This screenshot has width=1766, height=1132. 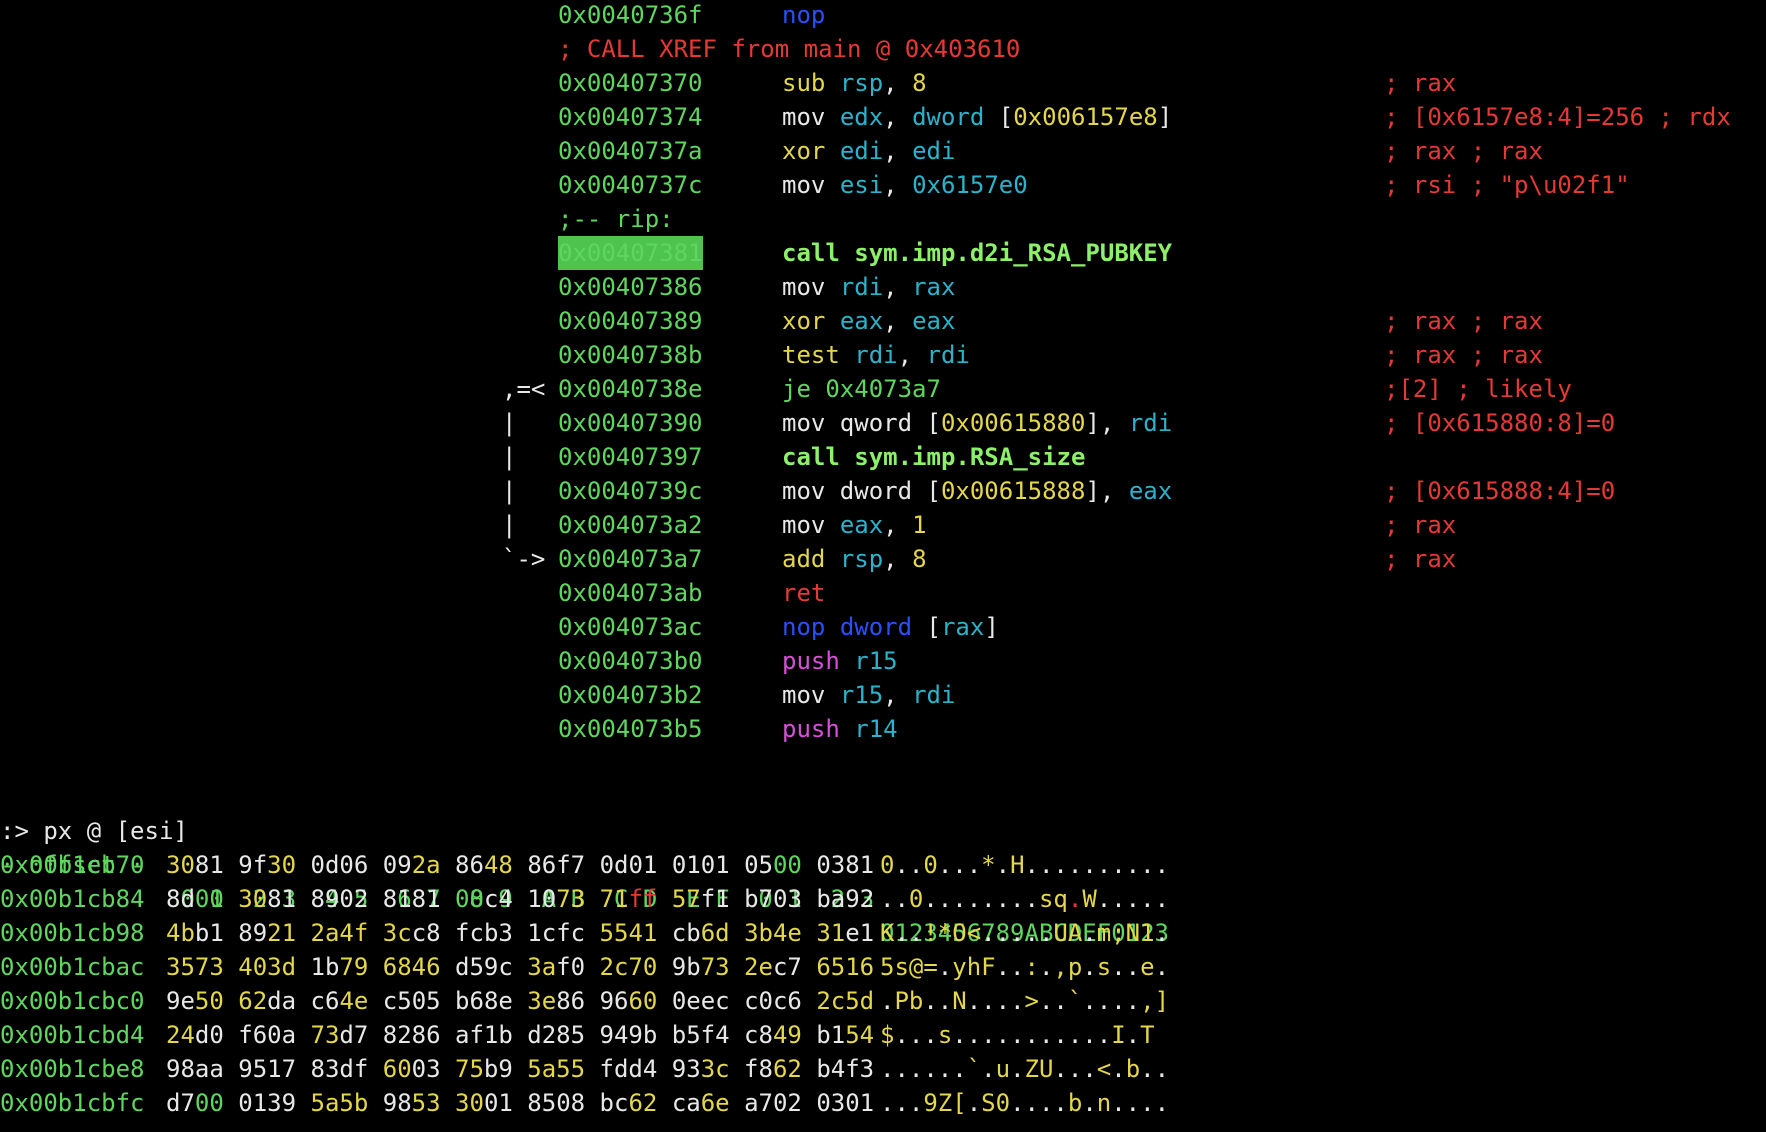 What do you see at coordinates (630, 389) in the screenshot?
I see `address: 0x0040738e` at bounding box center [630, 389].